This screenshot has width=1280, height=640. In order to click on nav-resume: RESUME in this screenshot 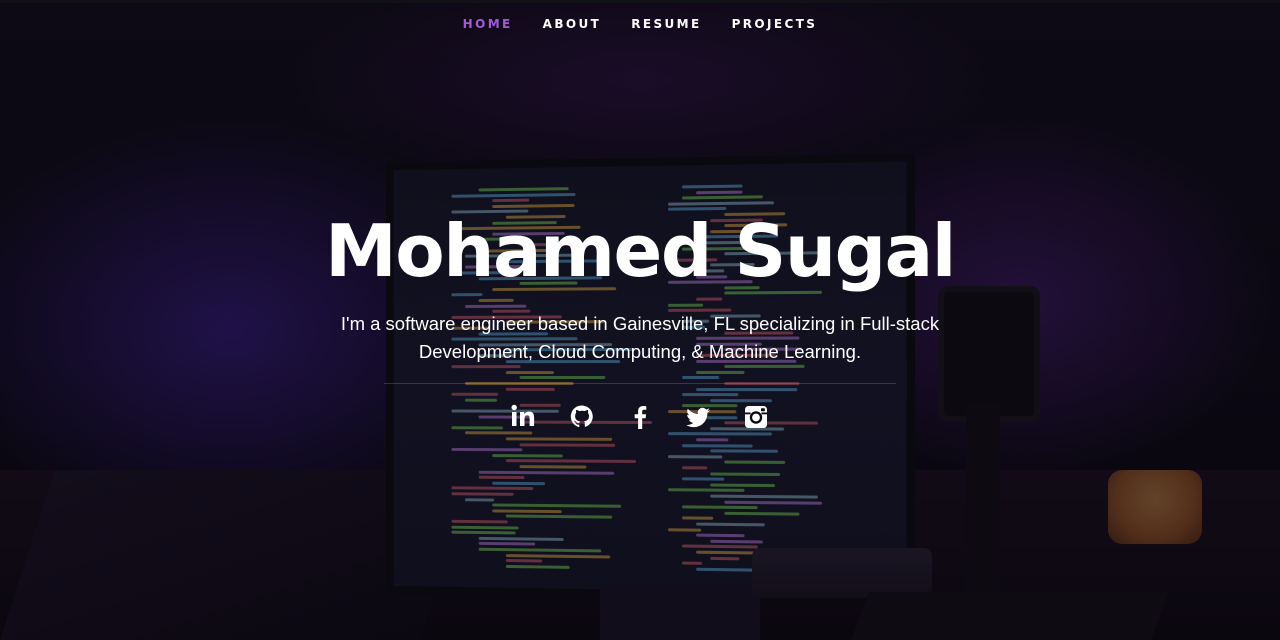, I will do `click(666, 24)`.